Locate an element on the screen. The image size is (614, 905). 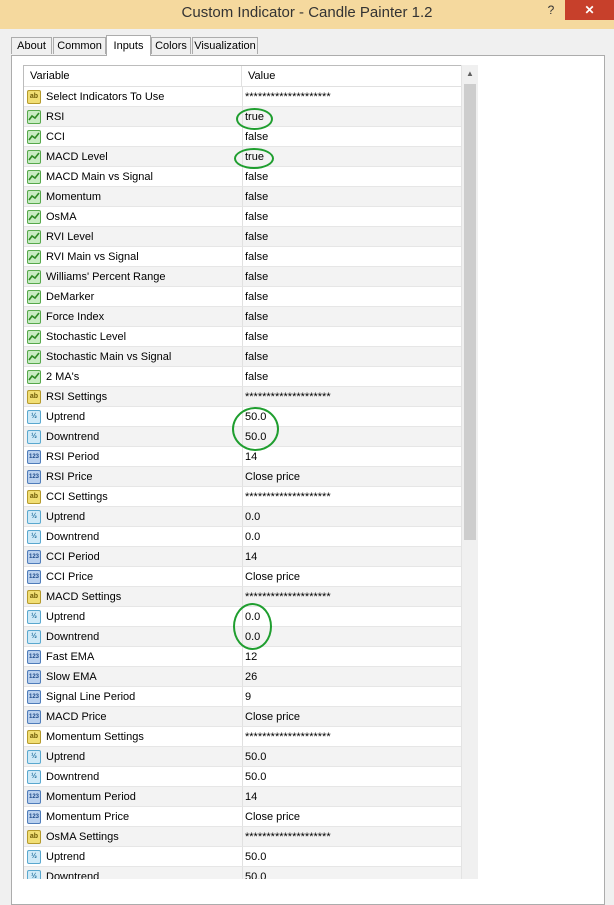
table-row: 2 MA's false is located at coordinates (247, 377).